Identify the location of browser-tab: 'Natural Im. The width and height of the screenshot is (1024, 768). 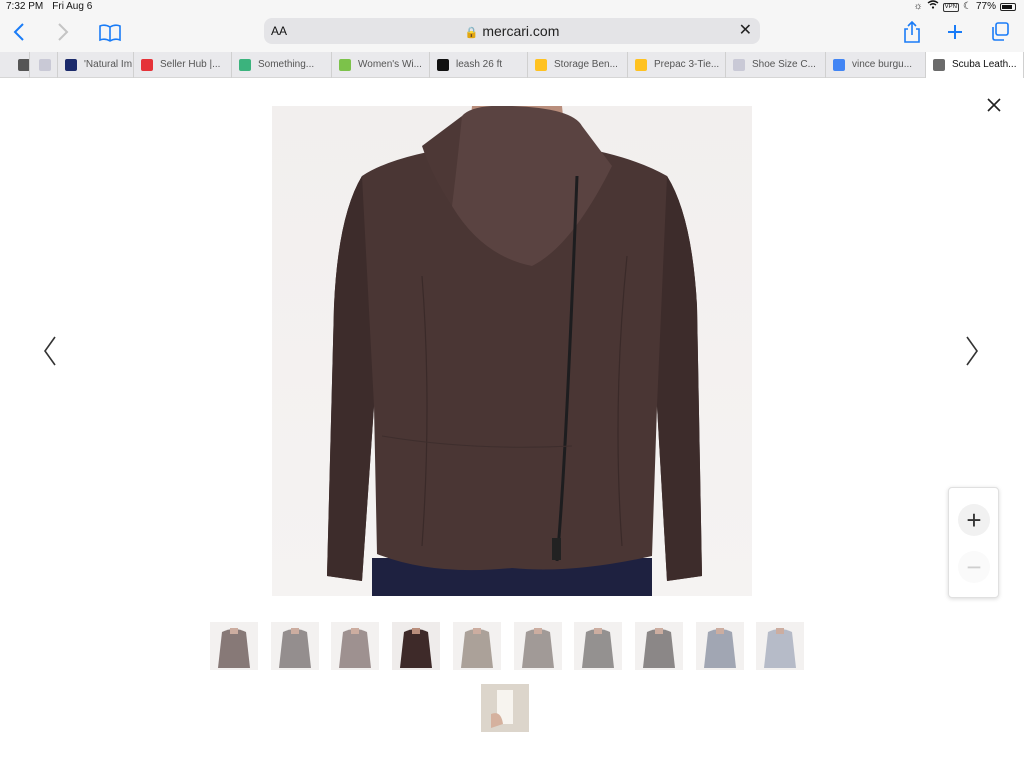
(96, 65).